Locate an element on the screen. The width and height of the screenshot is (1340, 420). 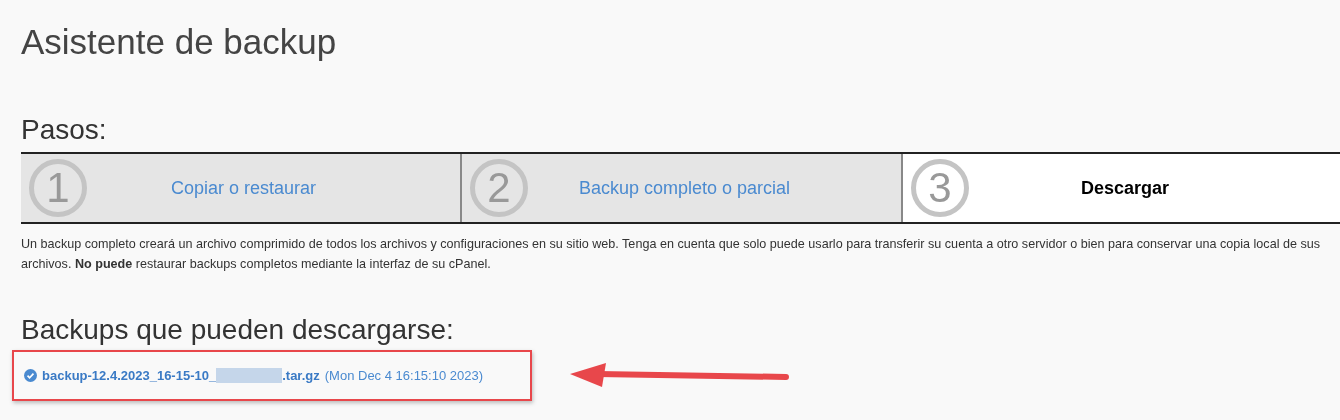
step-number: 3 is located at coordinates (940, 188).